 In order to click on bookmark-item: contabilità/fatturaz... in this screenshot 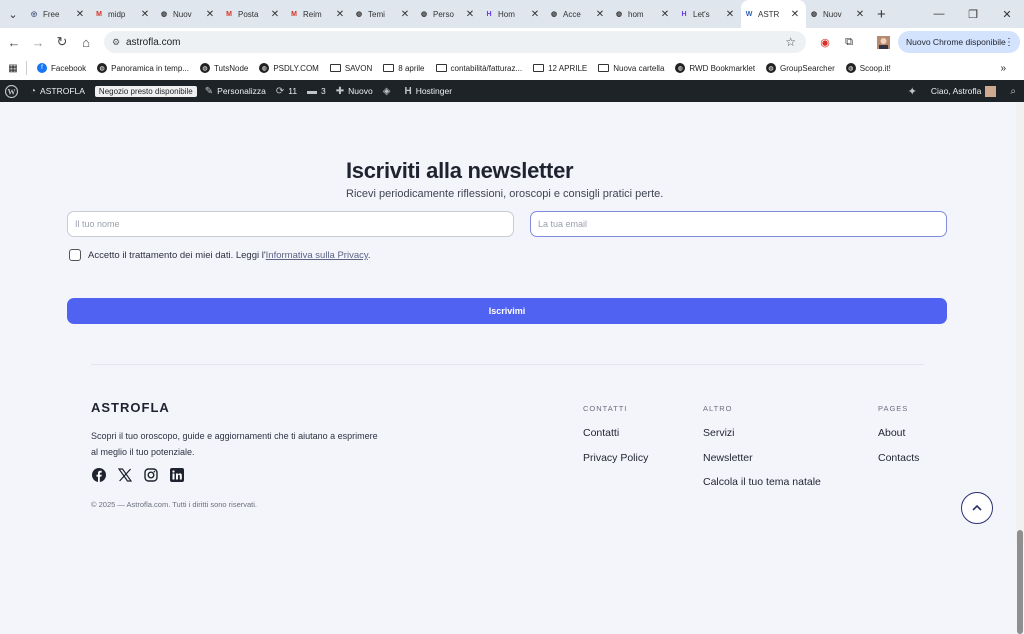, I will do `click(478, 68)`.